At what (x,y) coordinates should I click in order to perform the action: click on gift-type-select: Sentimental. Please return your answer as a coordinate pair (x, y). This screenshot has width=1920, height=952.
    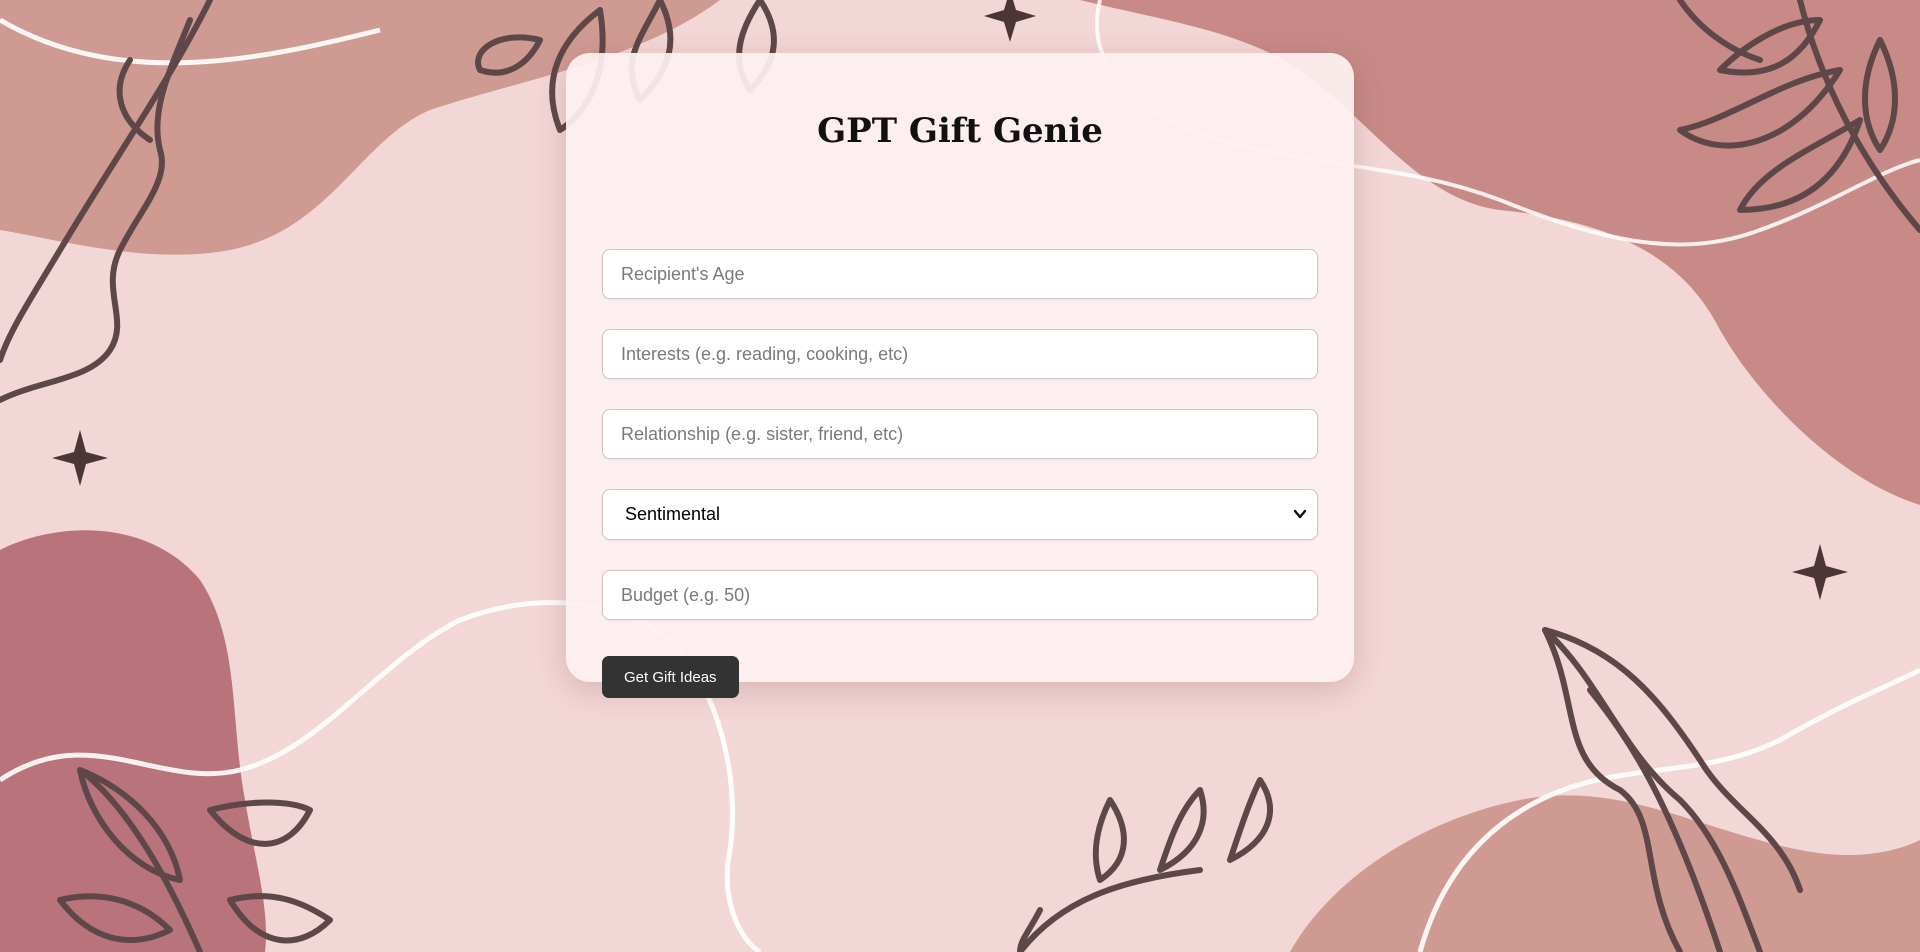
    Looking at the image, I should click on (960, 514).